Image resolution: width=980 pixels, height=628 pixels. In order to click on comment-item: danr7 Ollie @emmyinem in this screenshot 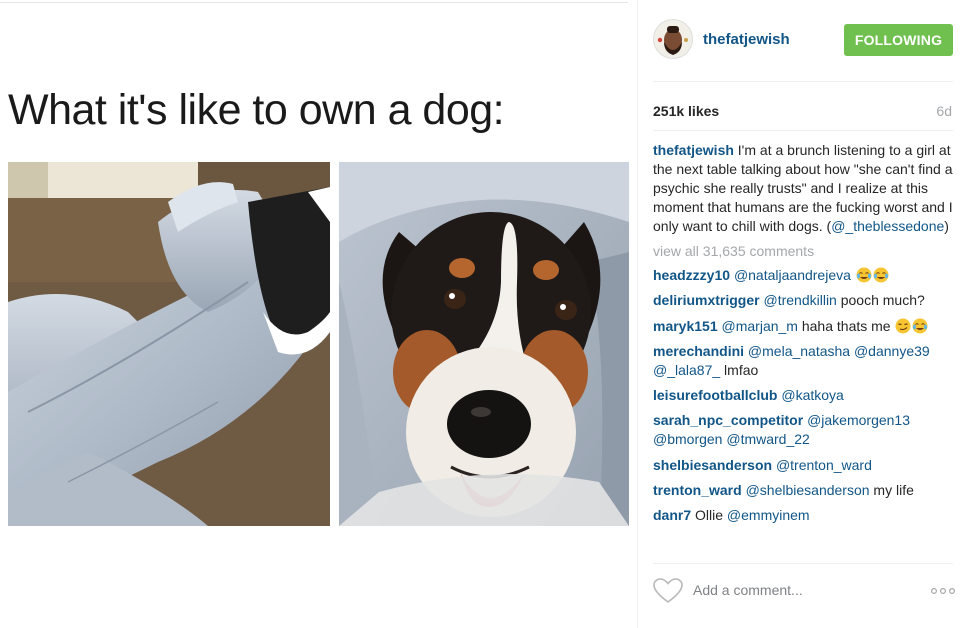, I will do `click(803, 515)`.